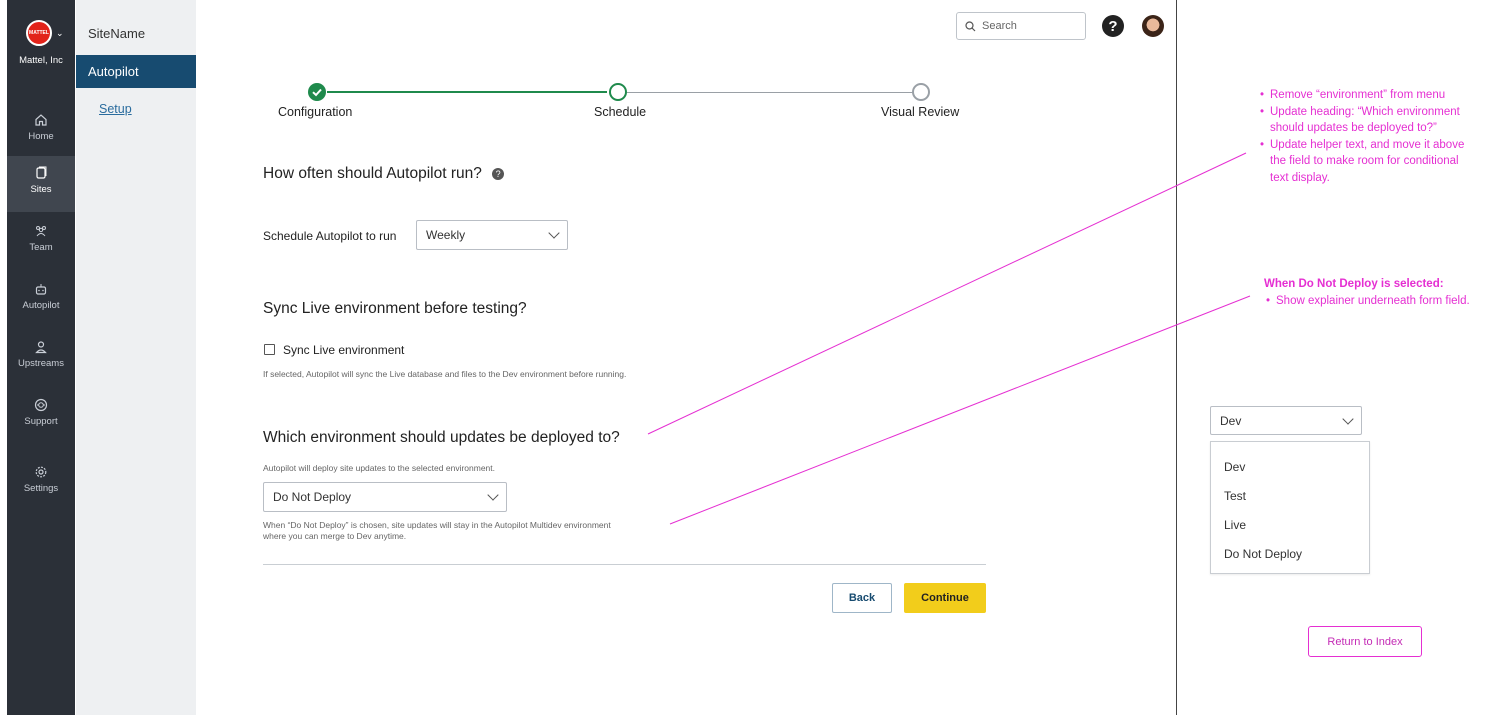  I want to click on option-test: Test, so click(1235, 496).